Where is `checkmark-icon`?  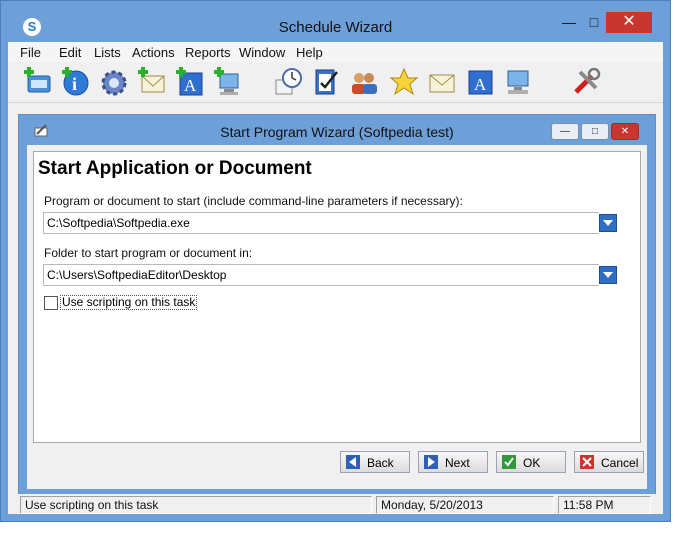
checkmark-icon is located at coordinates (509, 462).